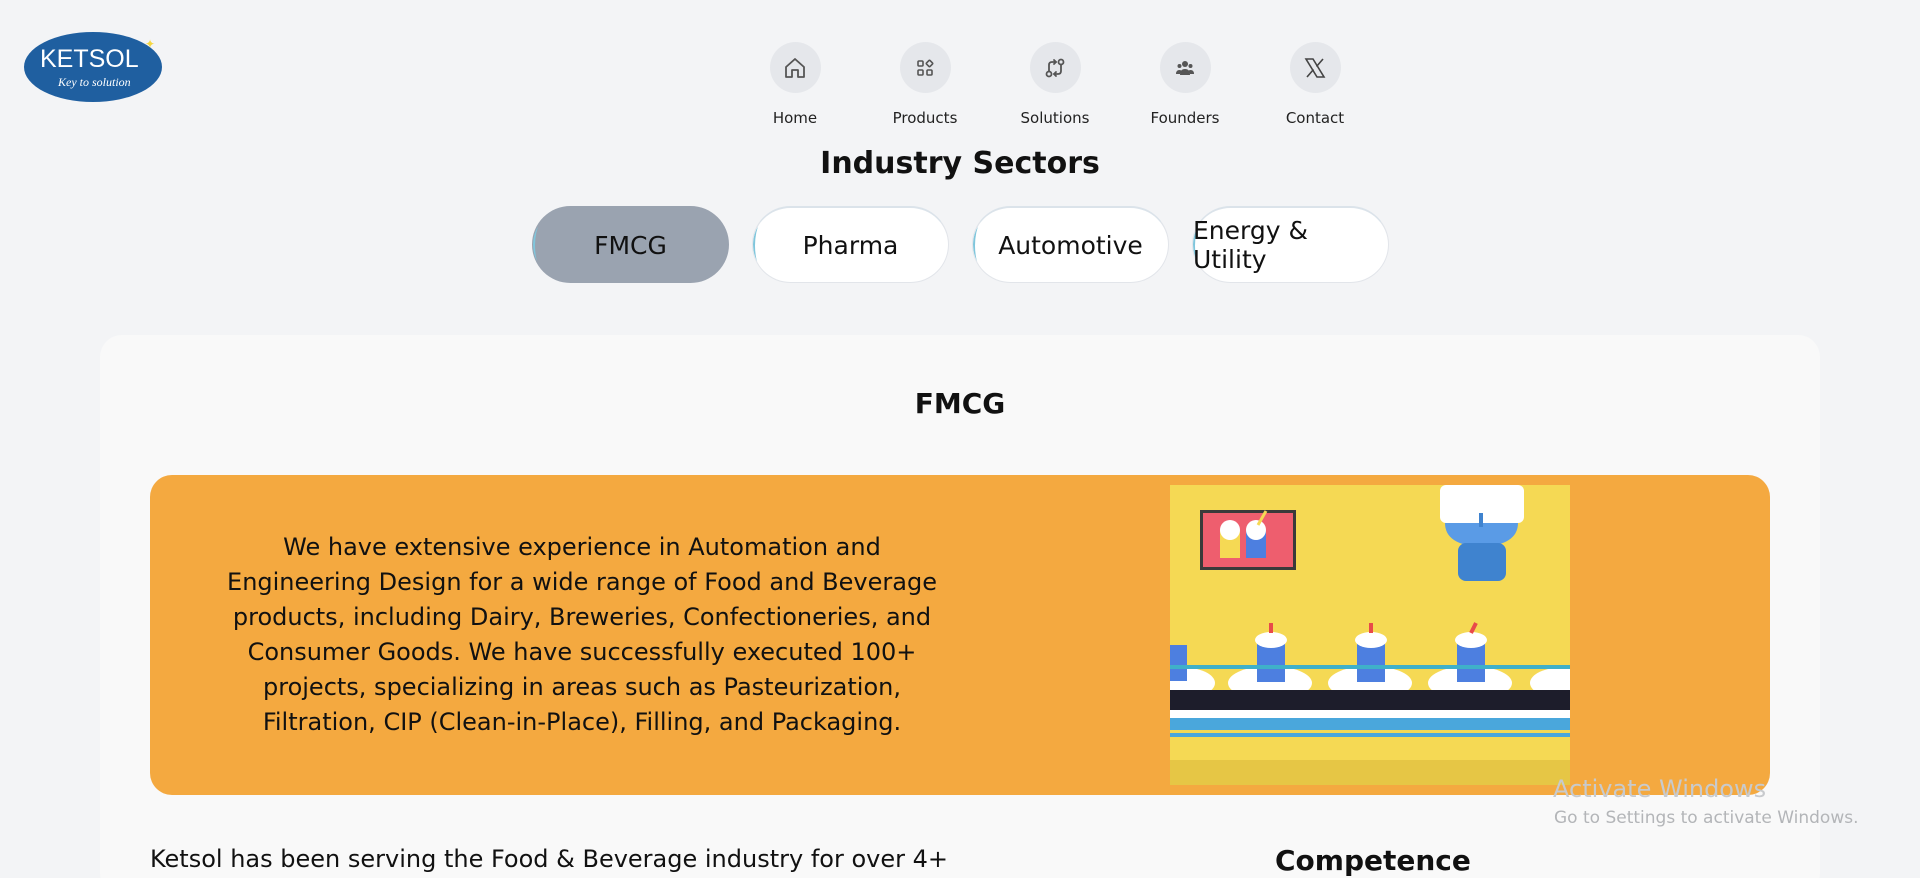 Image resolution: width=1920 pixels, height=878 pixels. I want to click on tab-energy-utility: Energy & Utility, so click(1290, 244).